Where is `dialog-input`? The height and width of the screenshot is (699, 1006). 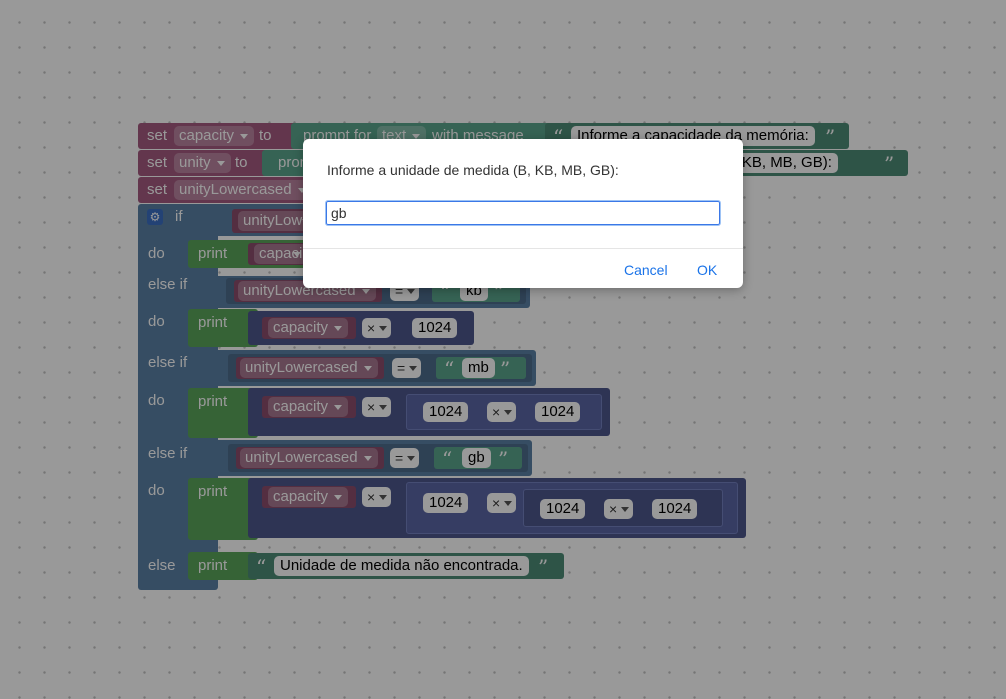
dialog-input is located at coordinates (523, 213).